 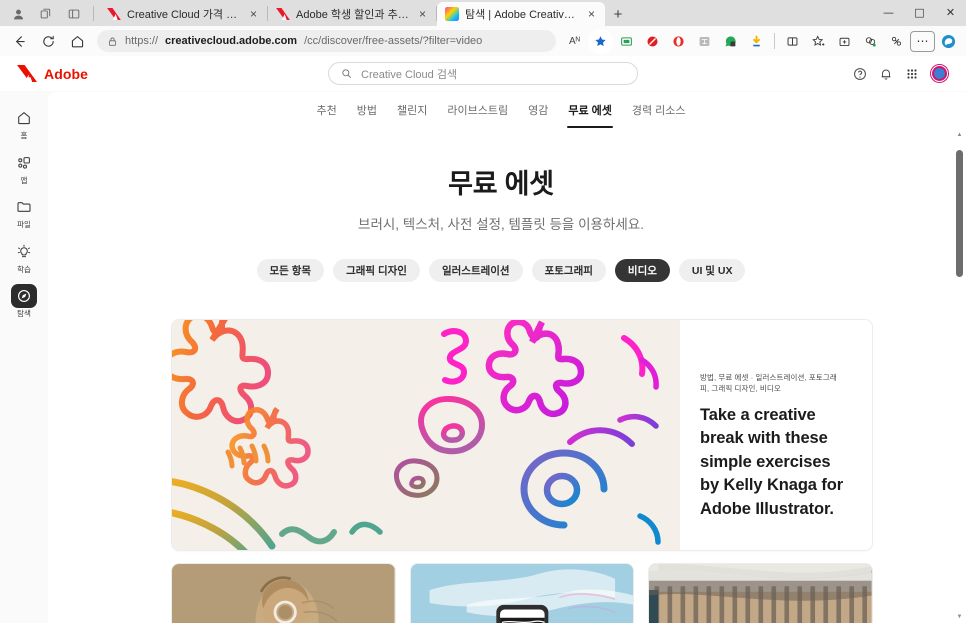 I want to click on tab-challenges: 챌린지, so click(x=412, y=110).